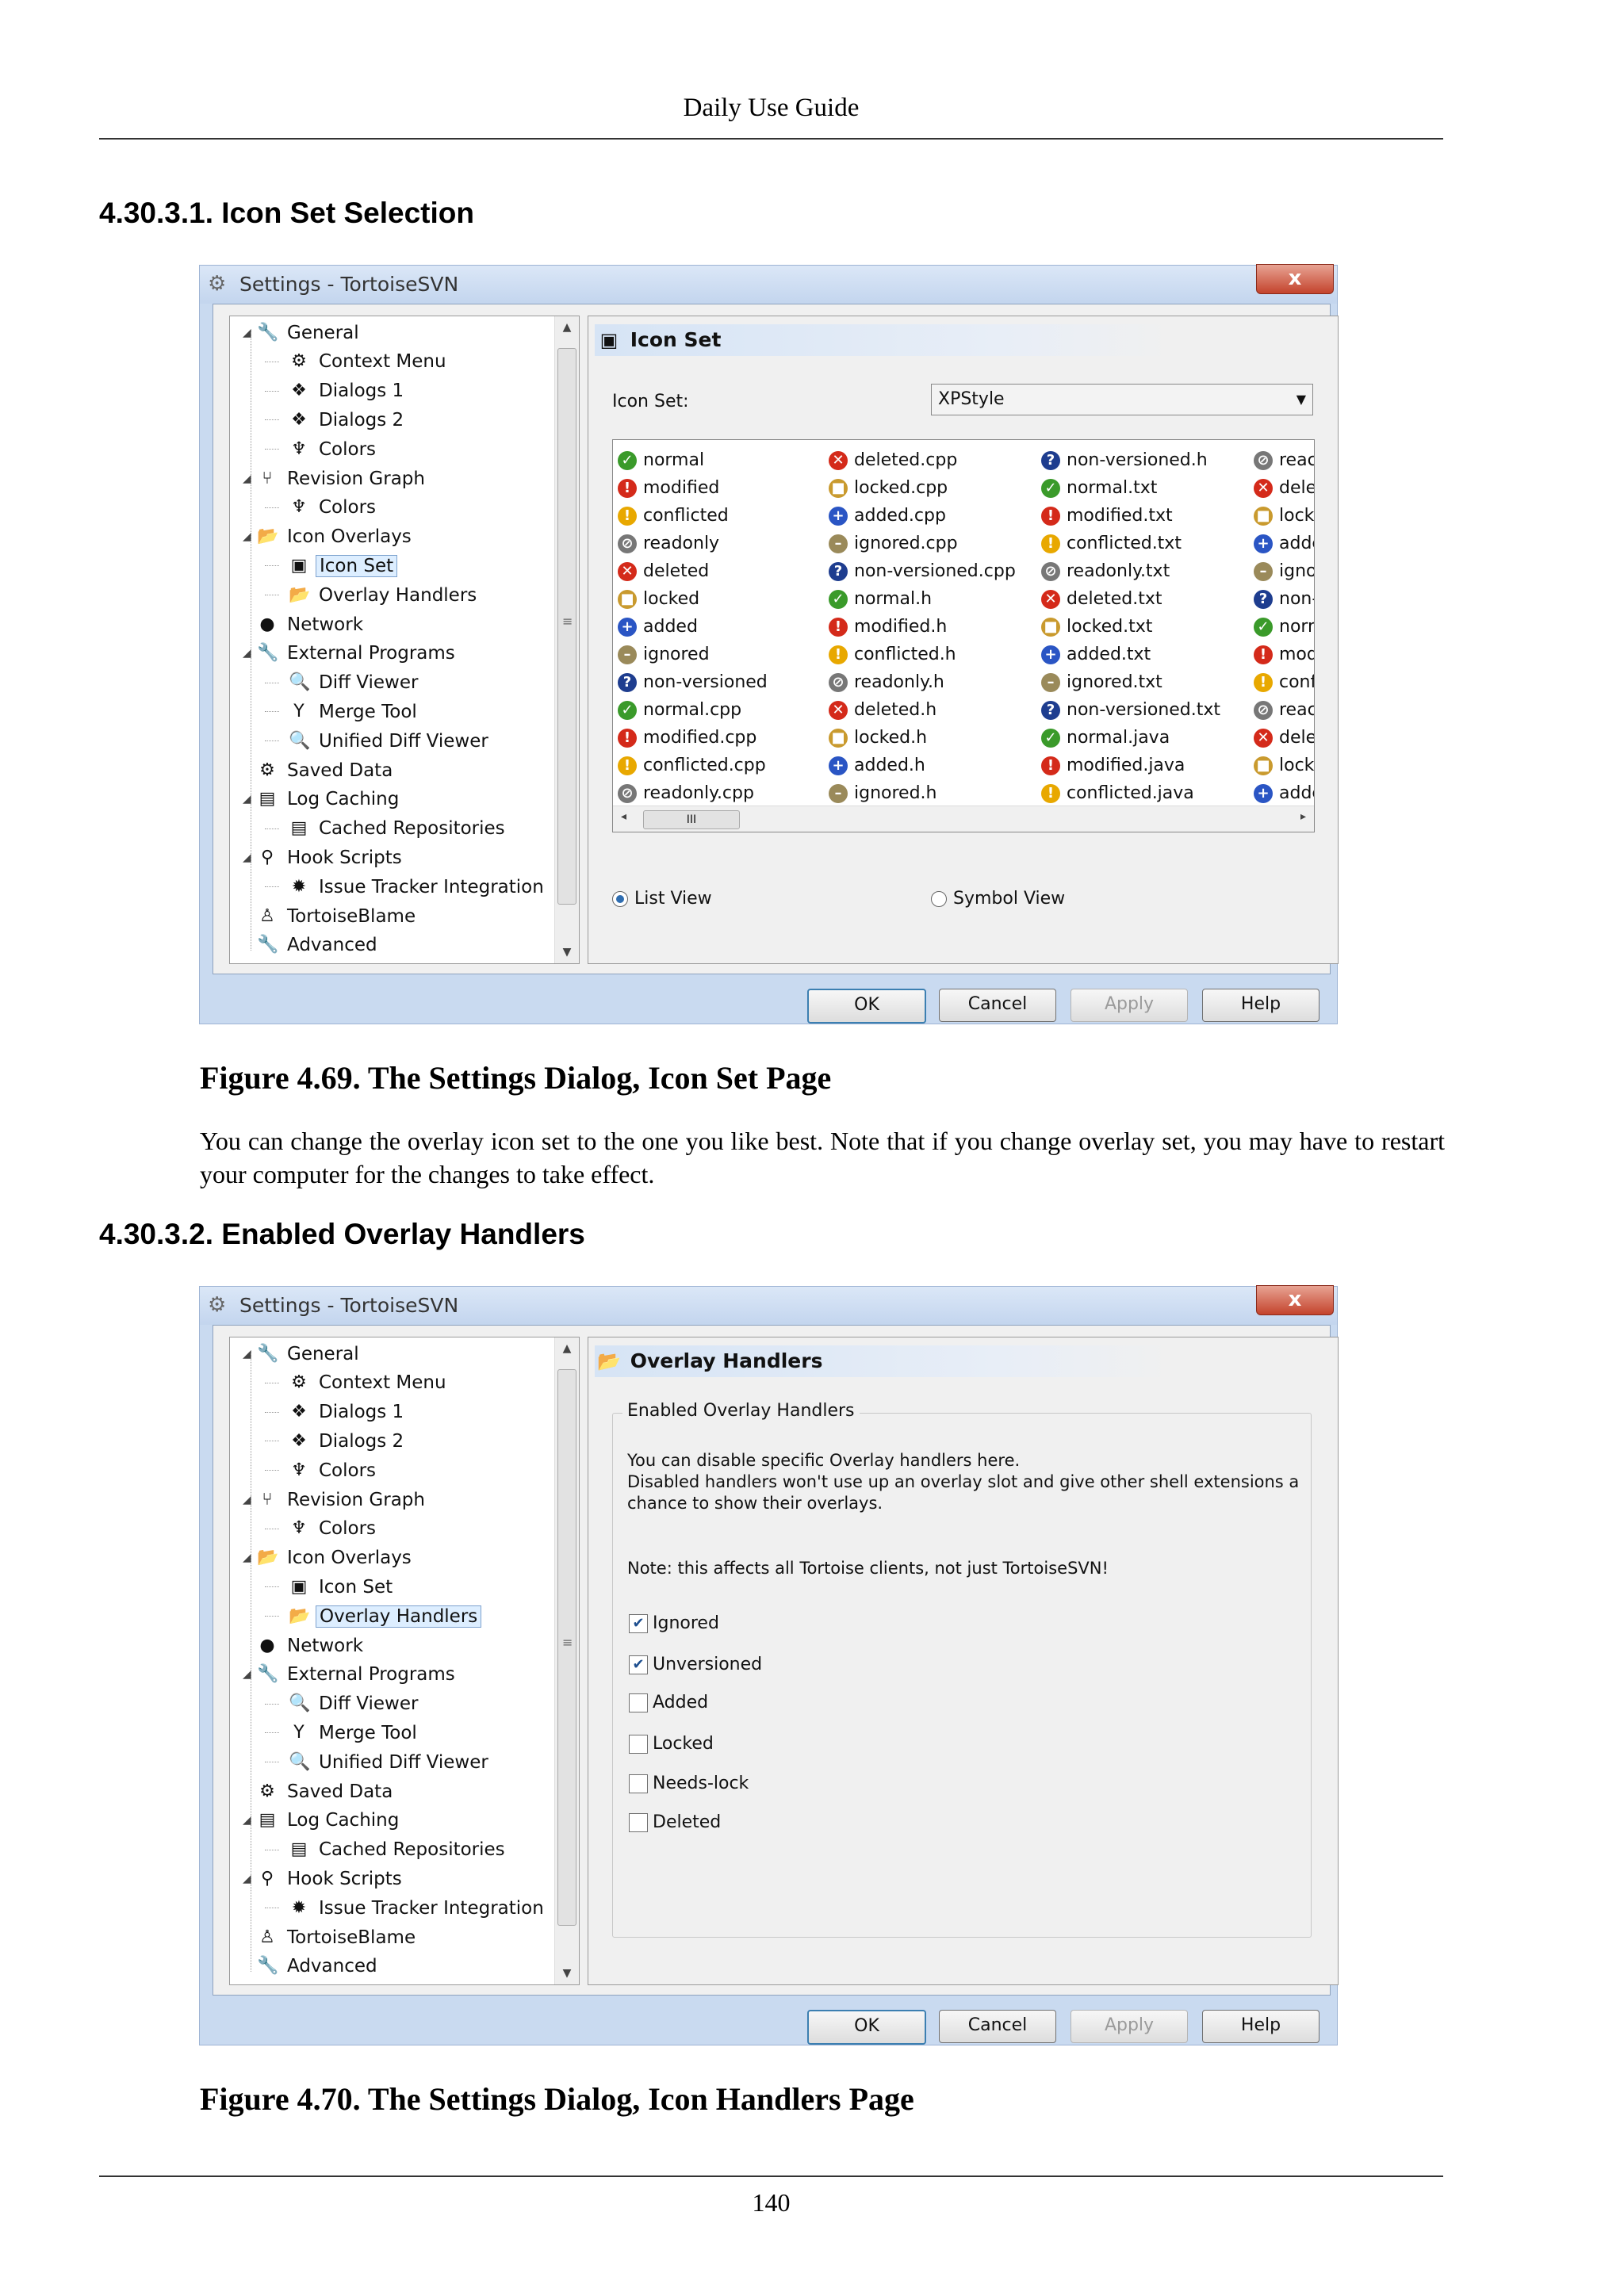 This screenshot has height=2296, width=1624. Describe the element at coordinates (1130, 544) in the screenshot. I see `list-item: ! conflicted.txt` at that location.